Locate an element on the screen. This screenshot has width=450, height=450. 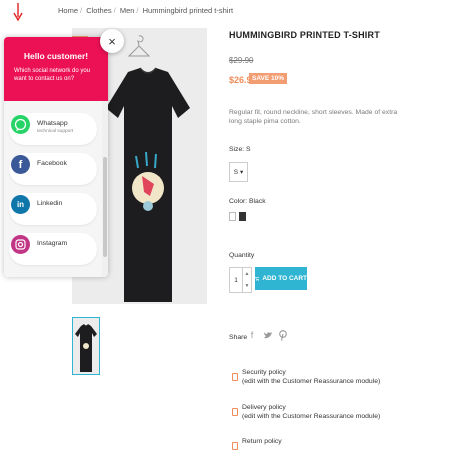
size-label: Size: S is located at coordinates (240, 149).